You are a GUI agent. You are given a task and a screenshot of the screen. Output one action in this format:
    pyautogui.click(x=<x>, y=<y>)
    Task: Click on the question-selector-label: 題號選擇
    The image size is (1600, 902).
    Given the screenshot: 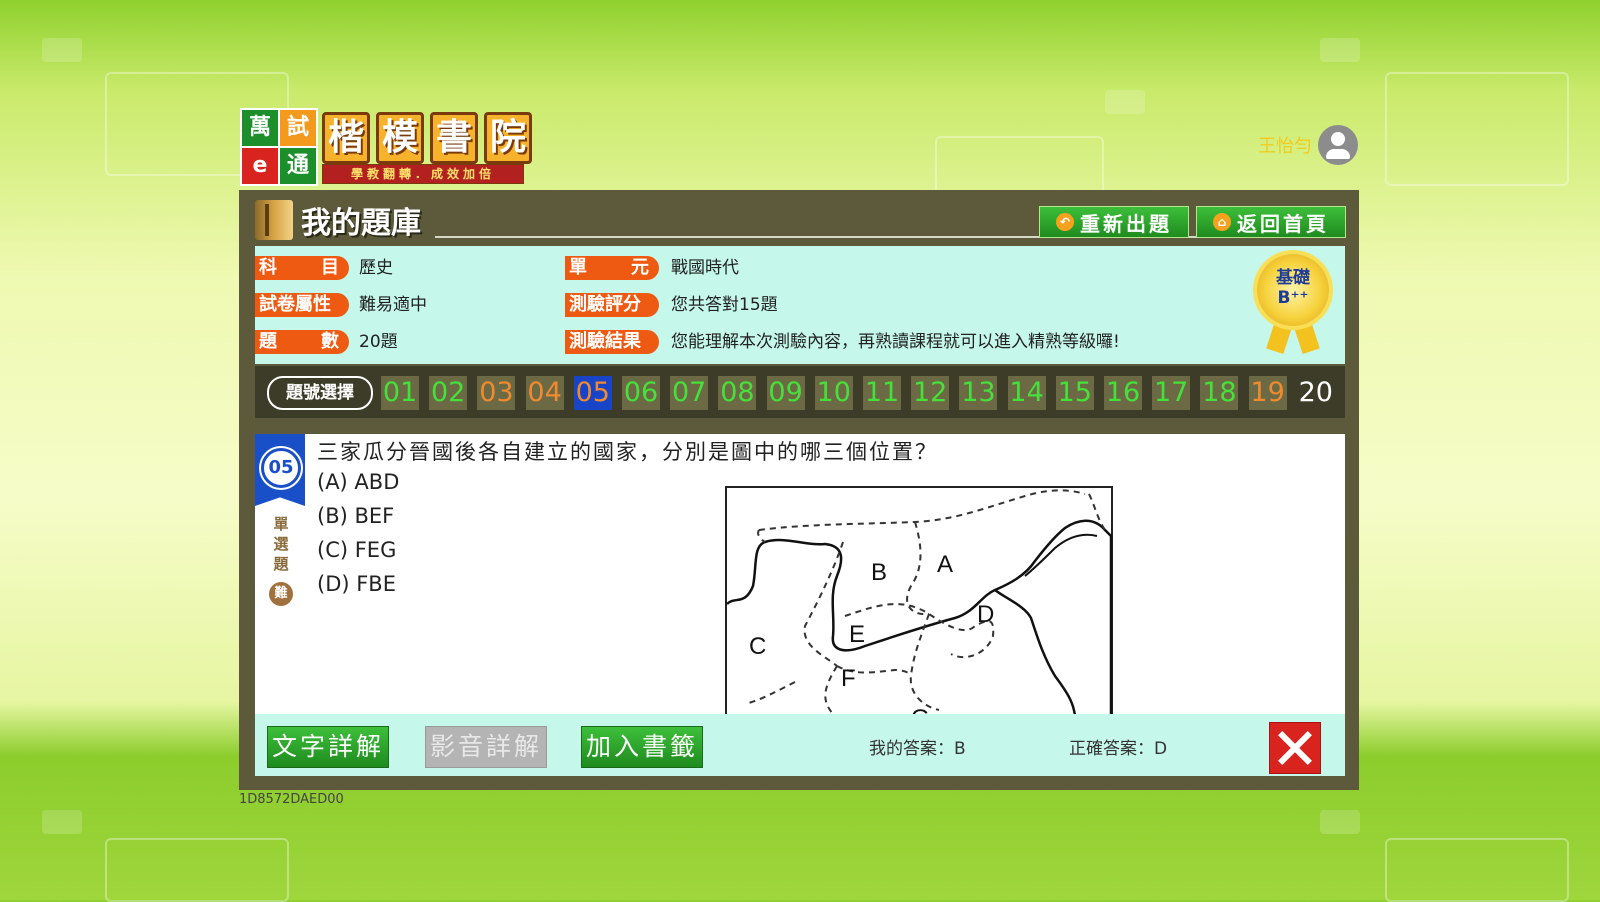 What is the action you would take?
    pyautogui.click(x=320, y=393)
    